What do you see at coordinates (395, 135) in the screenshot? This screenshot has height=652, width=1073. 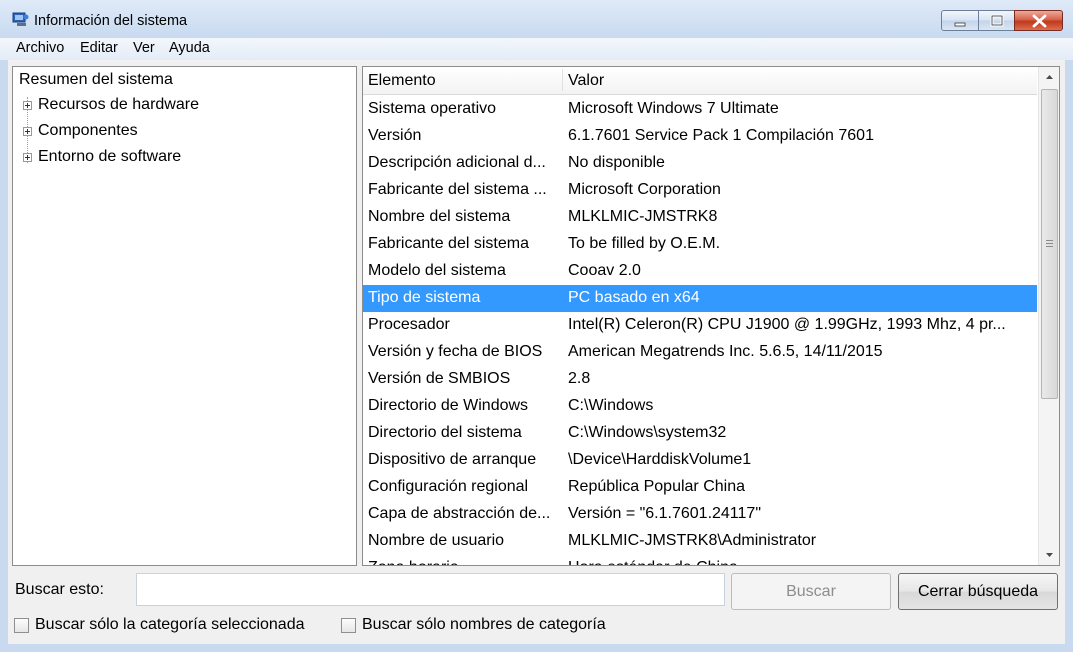 I see `cell-elemento: Versión` at bounding box center [395, 135].